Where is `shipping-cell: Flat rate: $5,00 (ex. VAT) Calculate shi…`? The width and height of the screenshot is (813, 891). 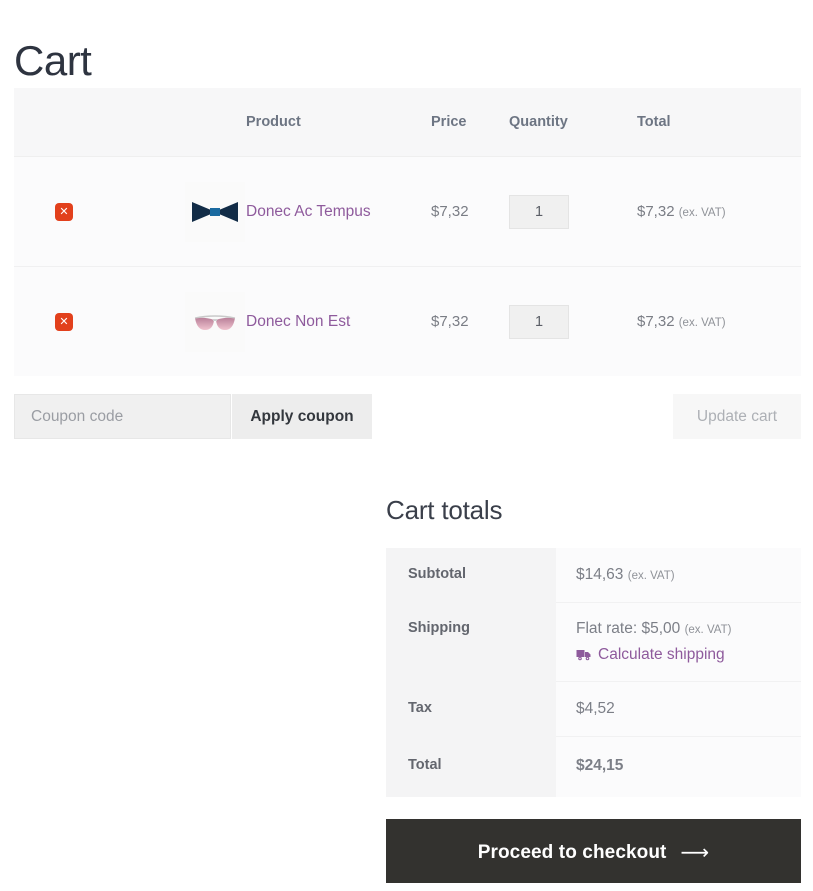
shipping-cell: Flat rate: $5,00 (ex. VAT) Calculate shi… is located at coordinates (678, 642).